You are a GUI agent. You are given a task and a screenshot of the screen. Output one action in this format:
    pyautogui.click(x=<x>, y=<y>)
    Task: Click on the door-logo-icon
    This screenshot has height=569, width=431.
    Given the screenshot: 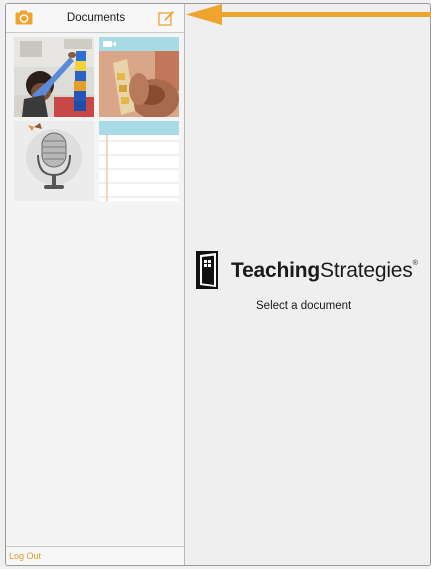 What is the action you would take?
    pyautogui.click(x=207, y=270)
    